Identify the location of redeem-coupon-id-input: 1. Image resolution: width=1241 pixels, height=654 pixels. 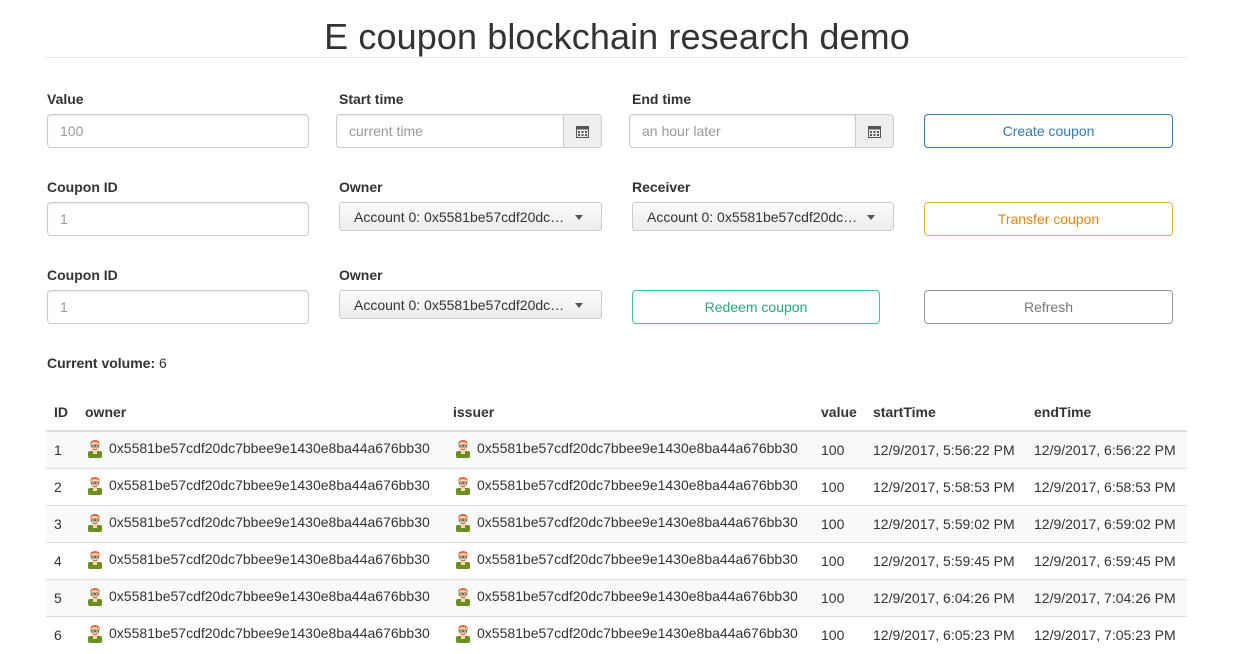
(178, 307).